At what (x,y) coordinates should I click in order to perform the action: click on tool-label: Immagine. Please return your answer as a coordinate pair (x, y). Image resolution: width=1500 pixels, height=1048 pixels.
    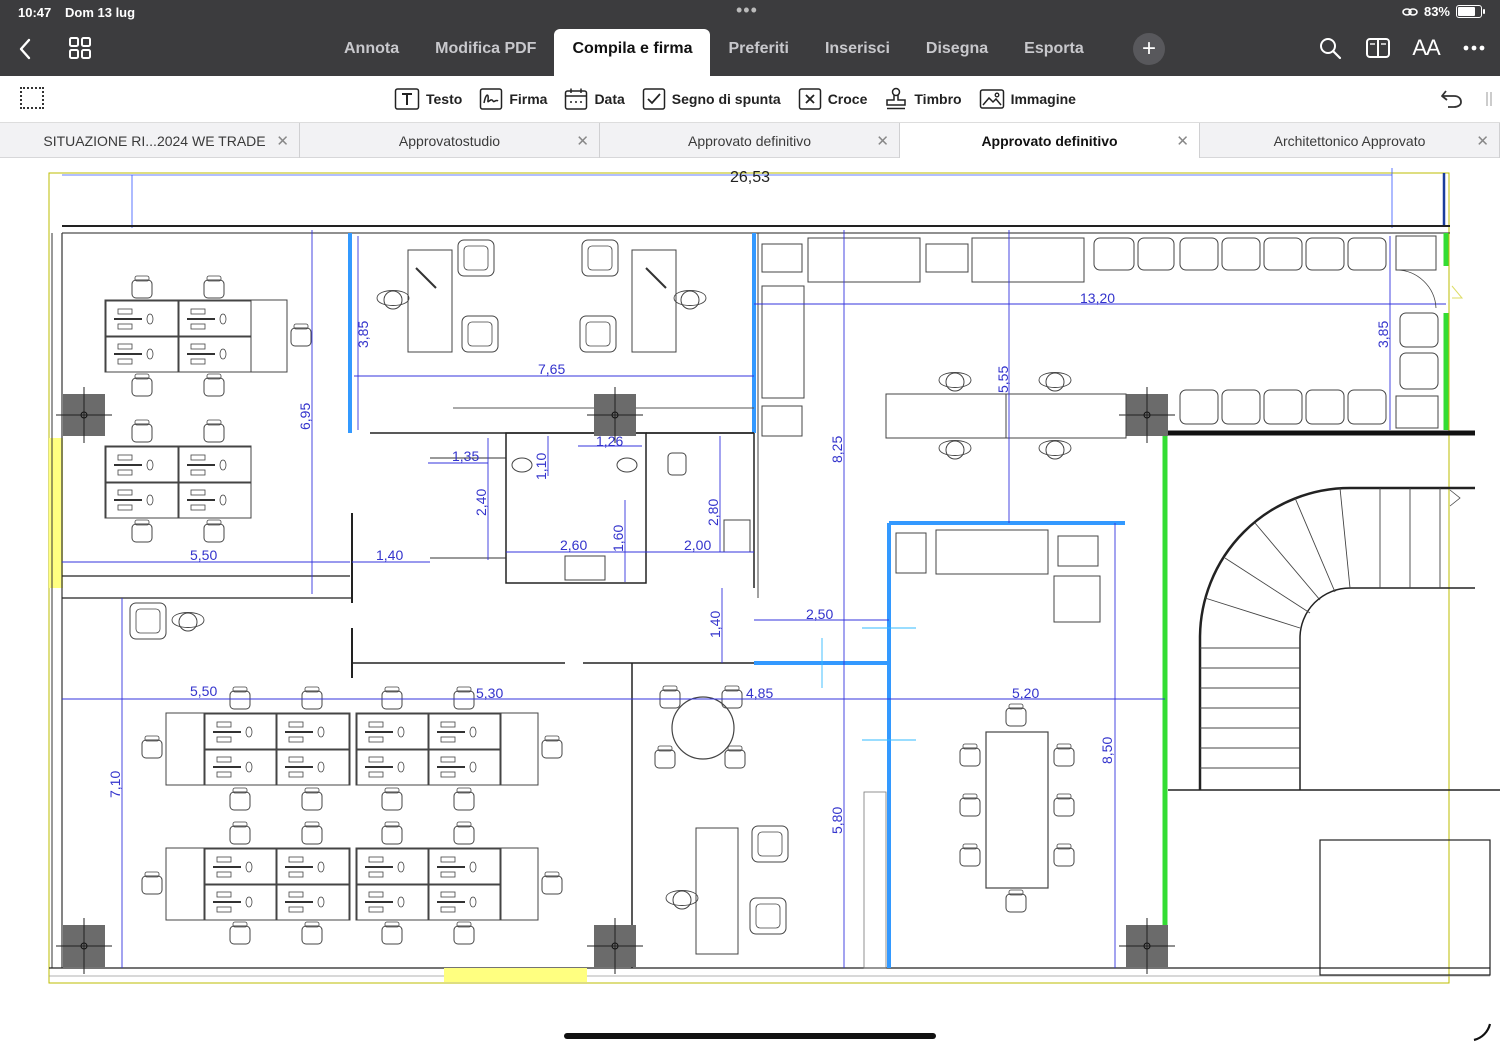
    Looking at the image, I should click on (1043, 99).